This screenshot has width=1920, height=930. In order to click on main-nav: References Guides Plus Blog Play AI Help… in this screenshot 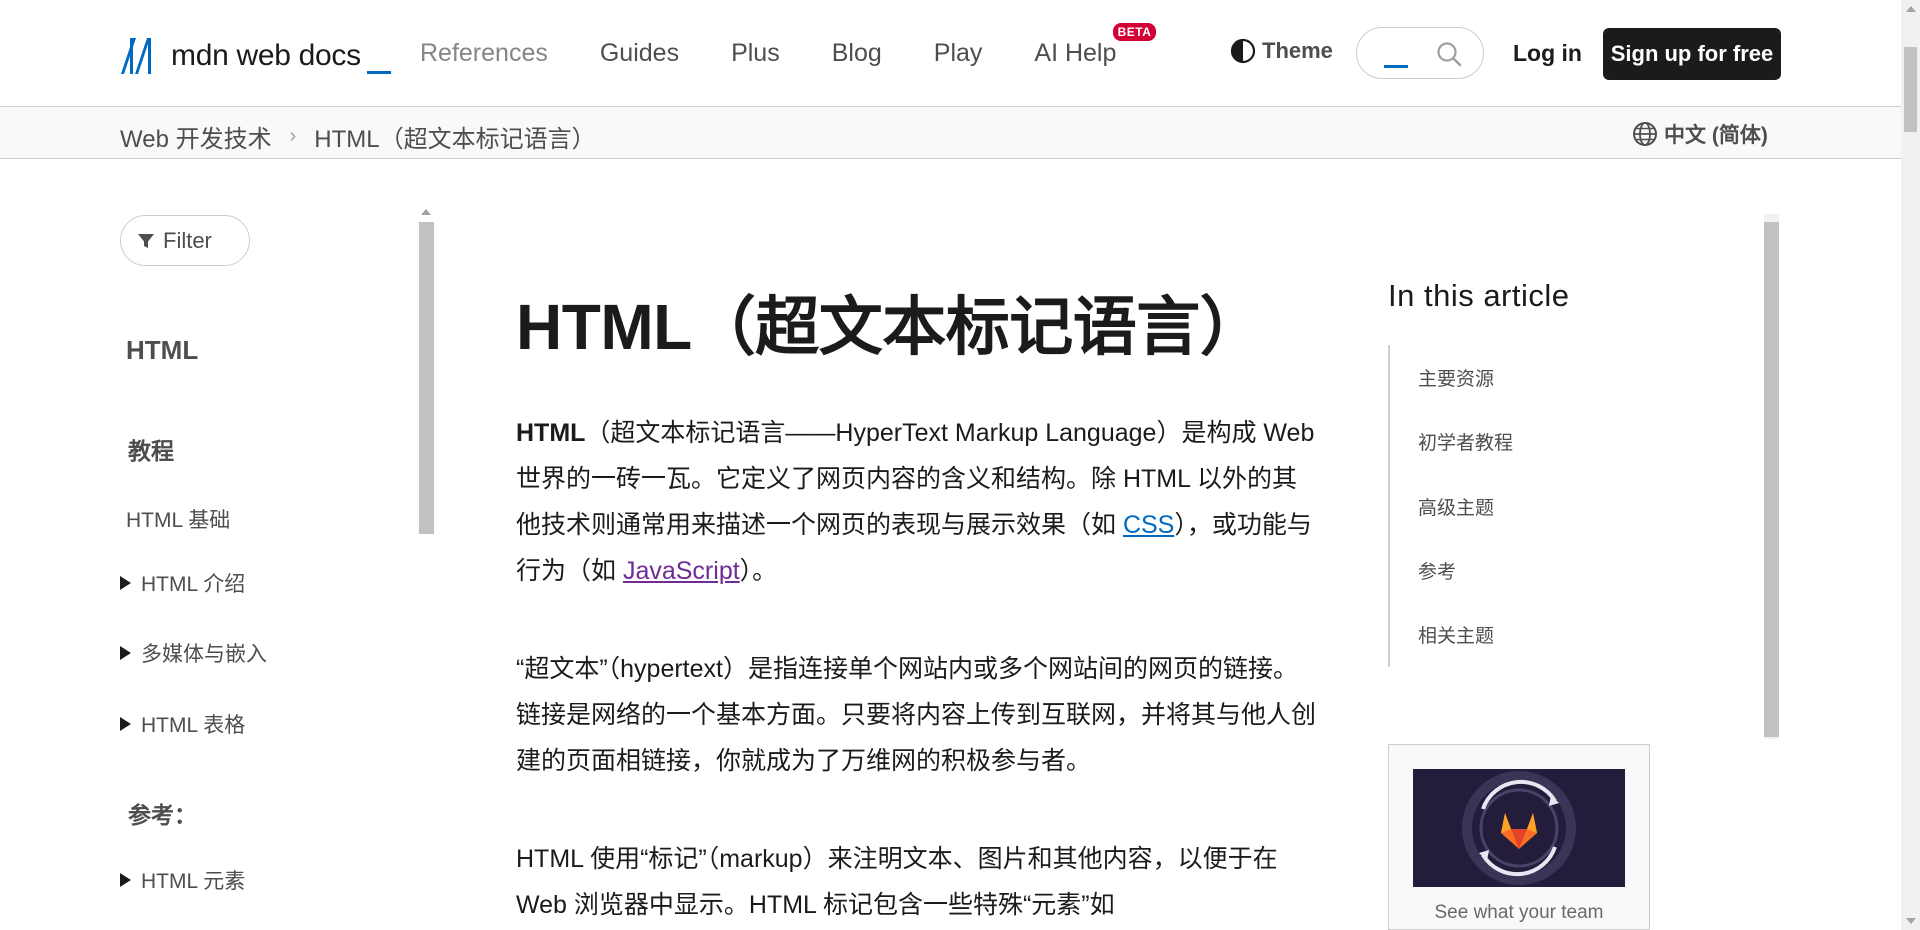, I will do `click(794, 53)`.